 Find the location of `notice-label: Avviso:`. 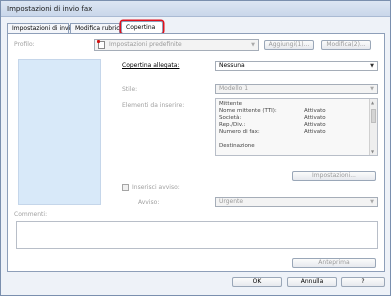

notice-label: Avviso: is located at coordinates (149, 202).